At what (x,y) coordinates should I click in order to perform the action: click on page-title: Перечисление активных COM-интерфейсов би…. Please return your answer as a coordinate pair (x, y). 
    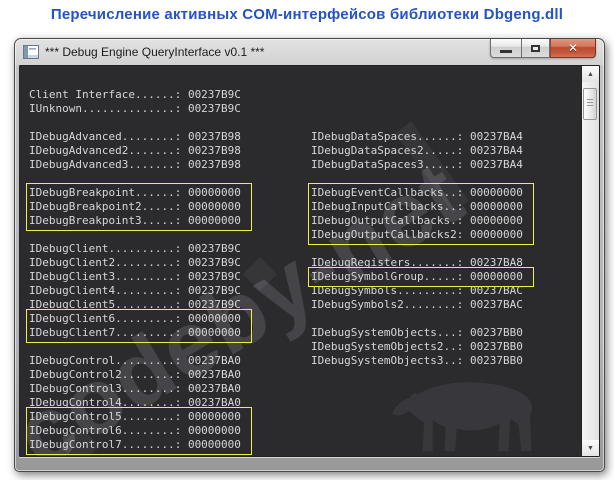
    Looking at the image, I should click on (307, 14).